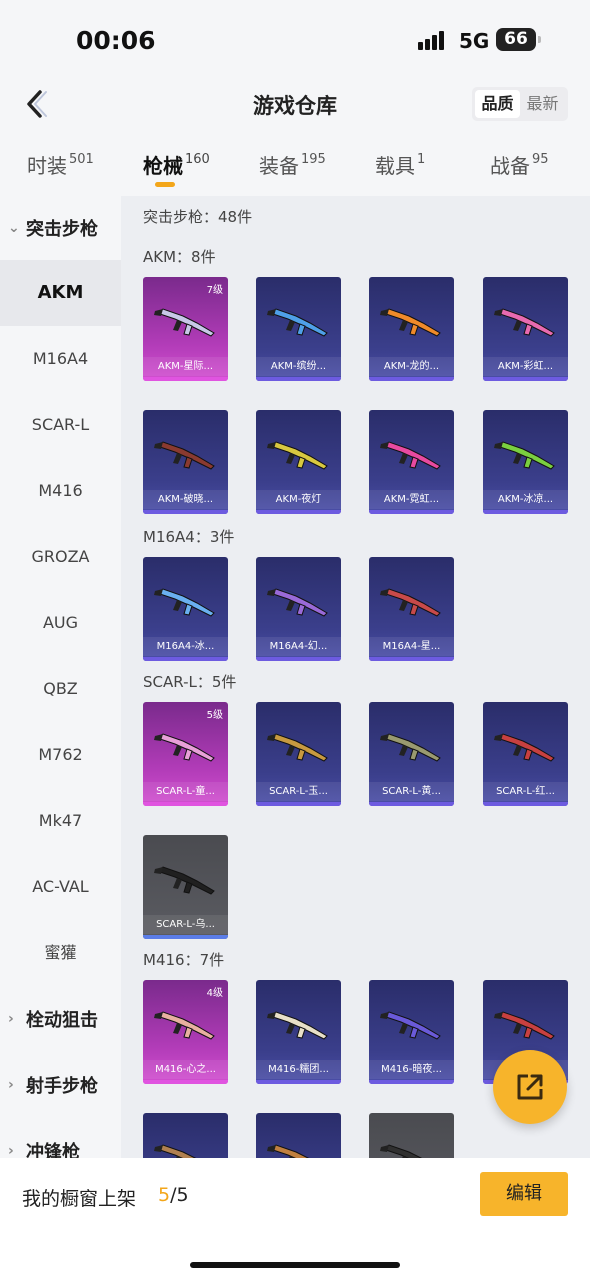 Image resolution: width=590 pixels, height=1280 pixels. Describe the element at coordinates (60, 953) in the screenshot. I see `sidebar-item-honey-badger: 蜜獾` at that location.